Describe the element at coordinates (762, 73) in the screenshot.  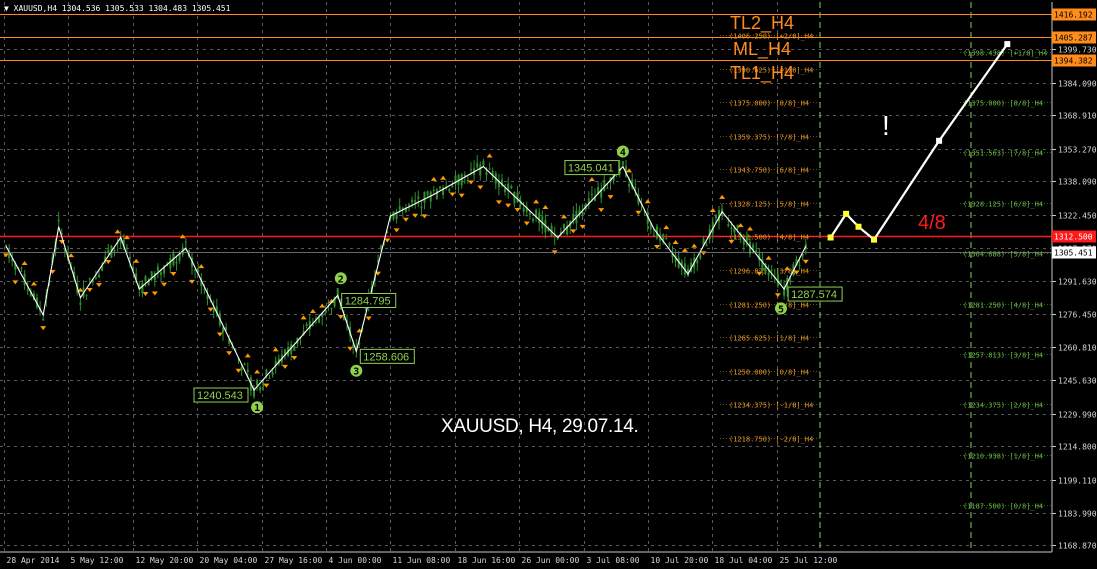
I see `tl1-annotation: TL1_H4` at that location.